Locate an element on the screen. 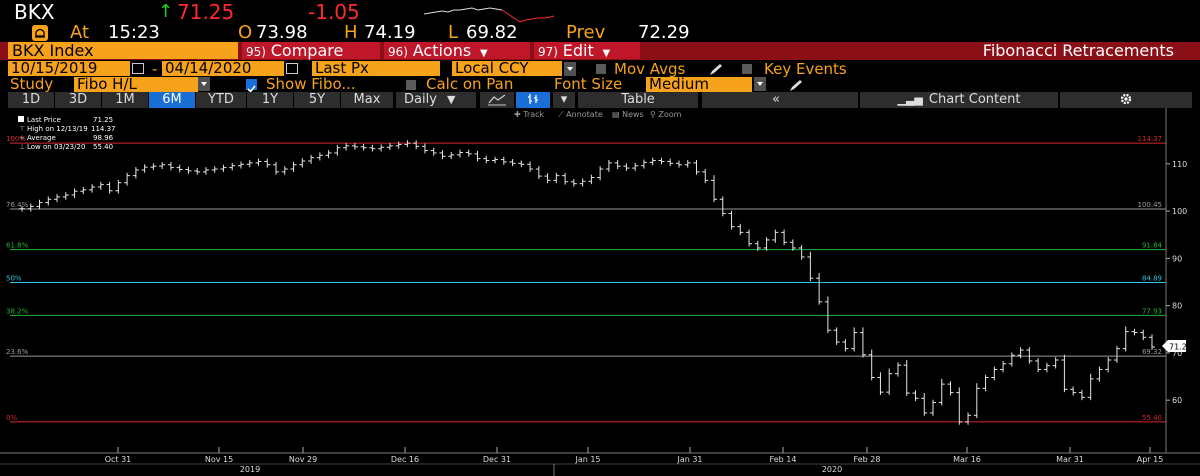  tab-ytd: YTD is located at coordinates (221, 100).